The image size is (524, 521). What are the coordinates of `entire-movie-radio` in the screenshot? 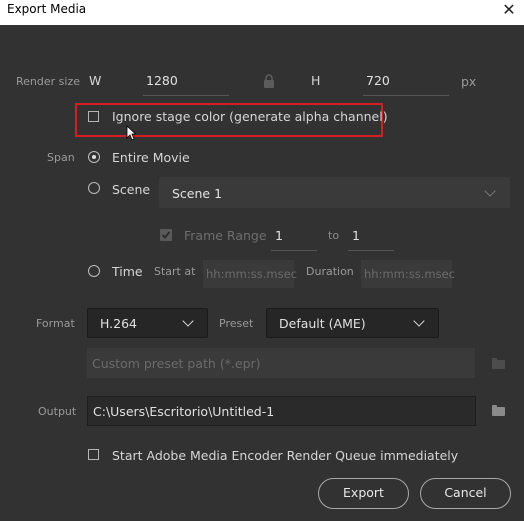 It's located at (94, 157).